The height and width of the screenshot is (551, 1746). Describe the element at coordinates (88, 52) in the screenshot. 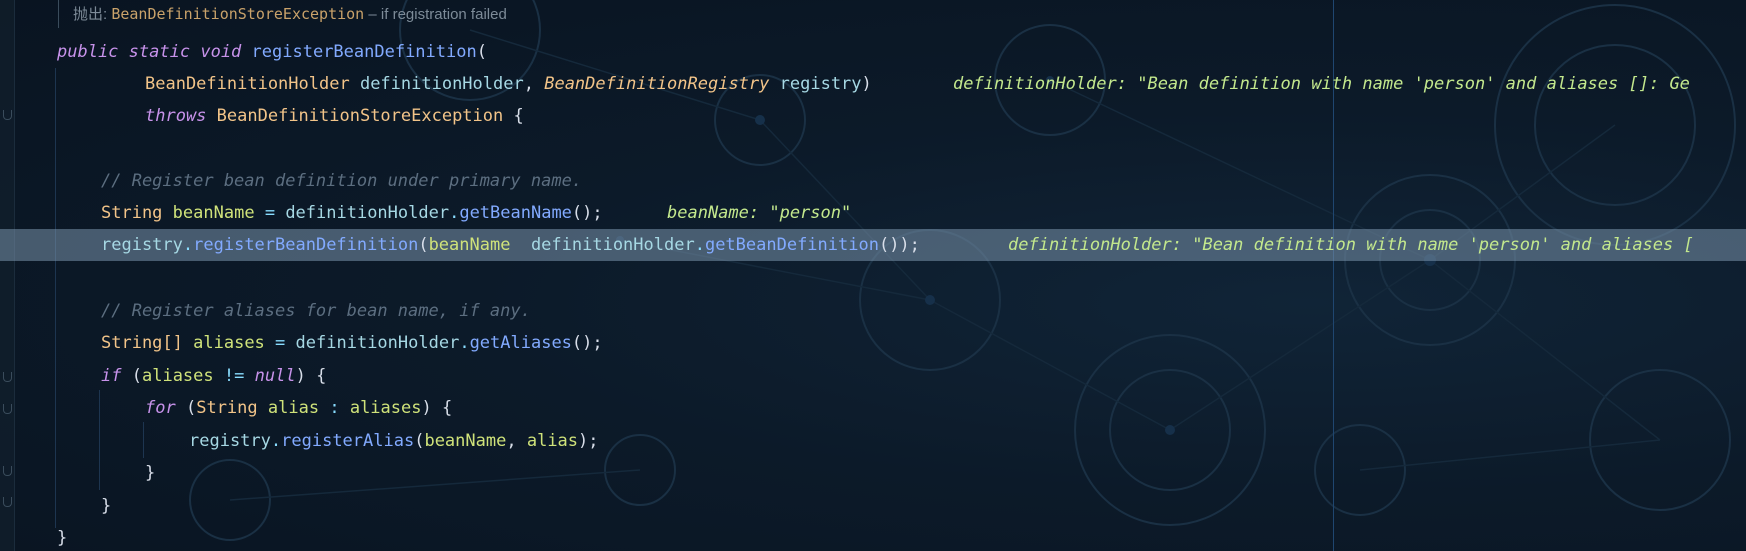

I see `keyword: public` at that location.